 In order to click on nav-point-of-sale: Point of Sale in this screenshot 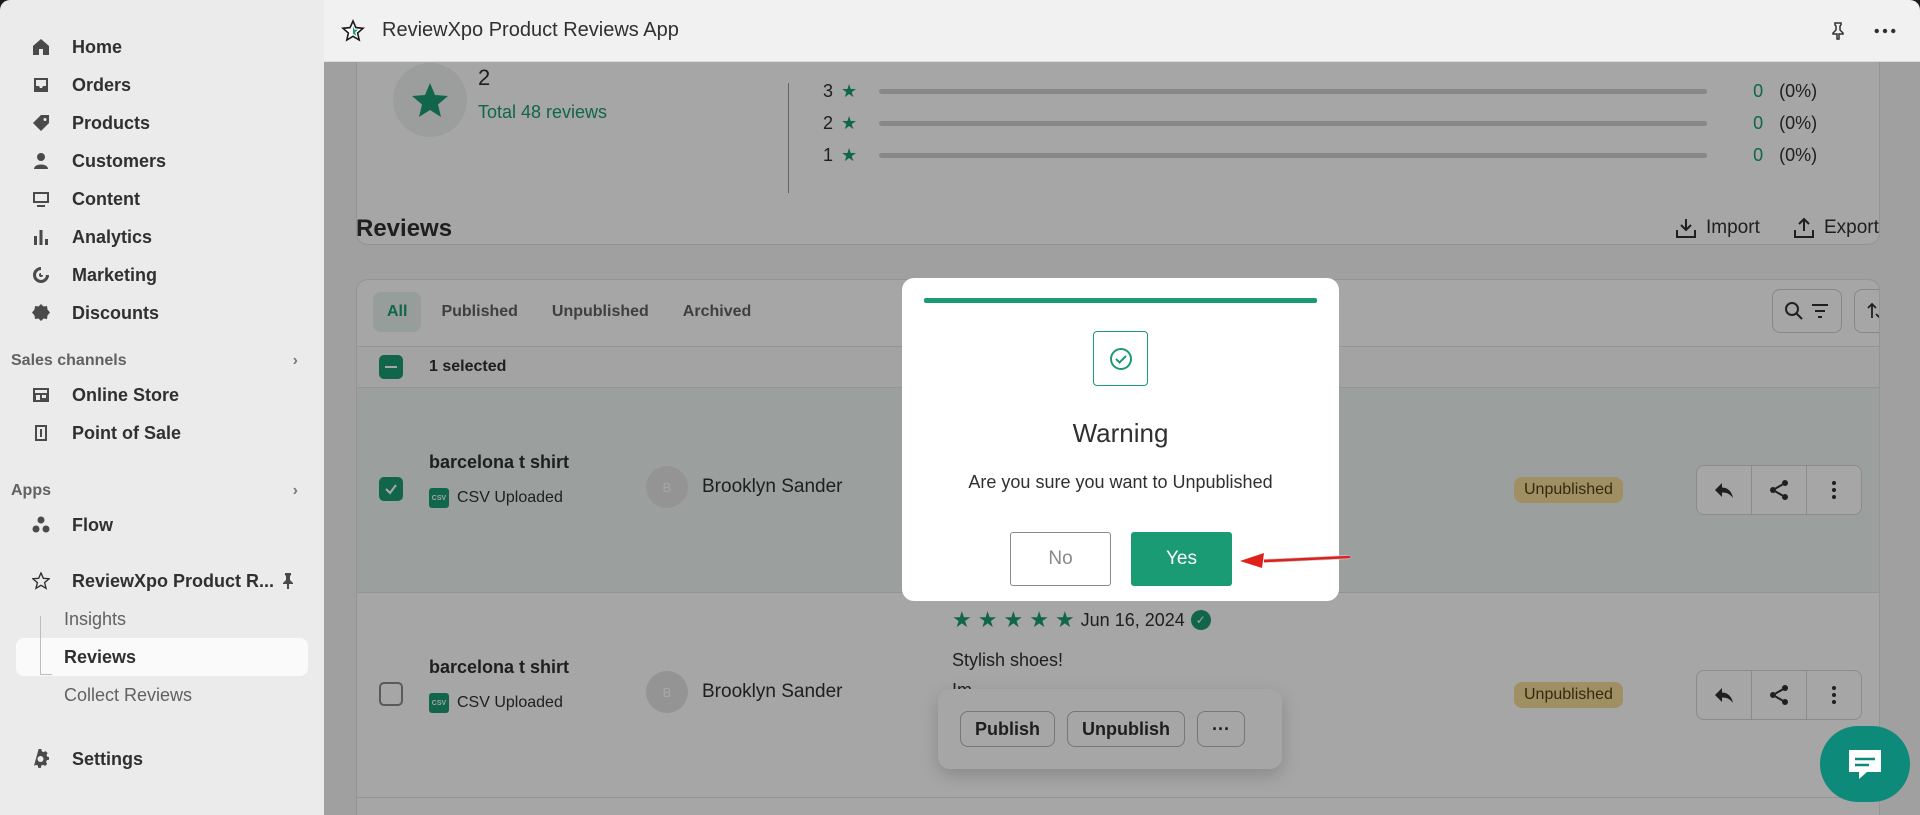, I will do `click(162, 433)`.